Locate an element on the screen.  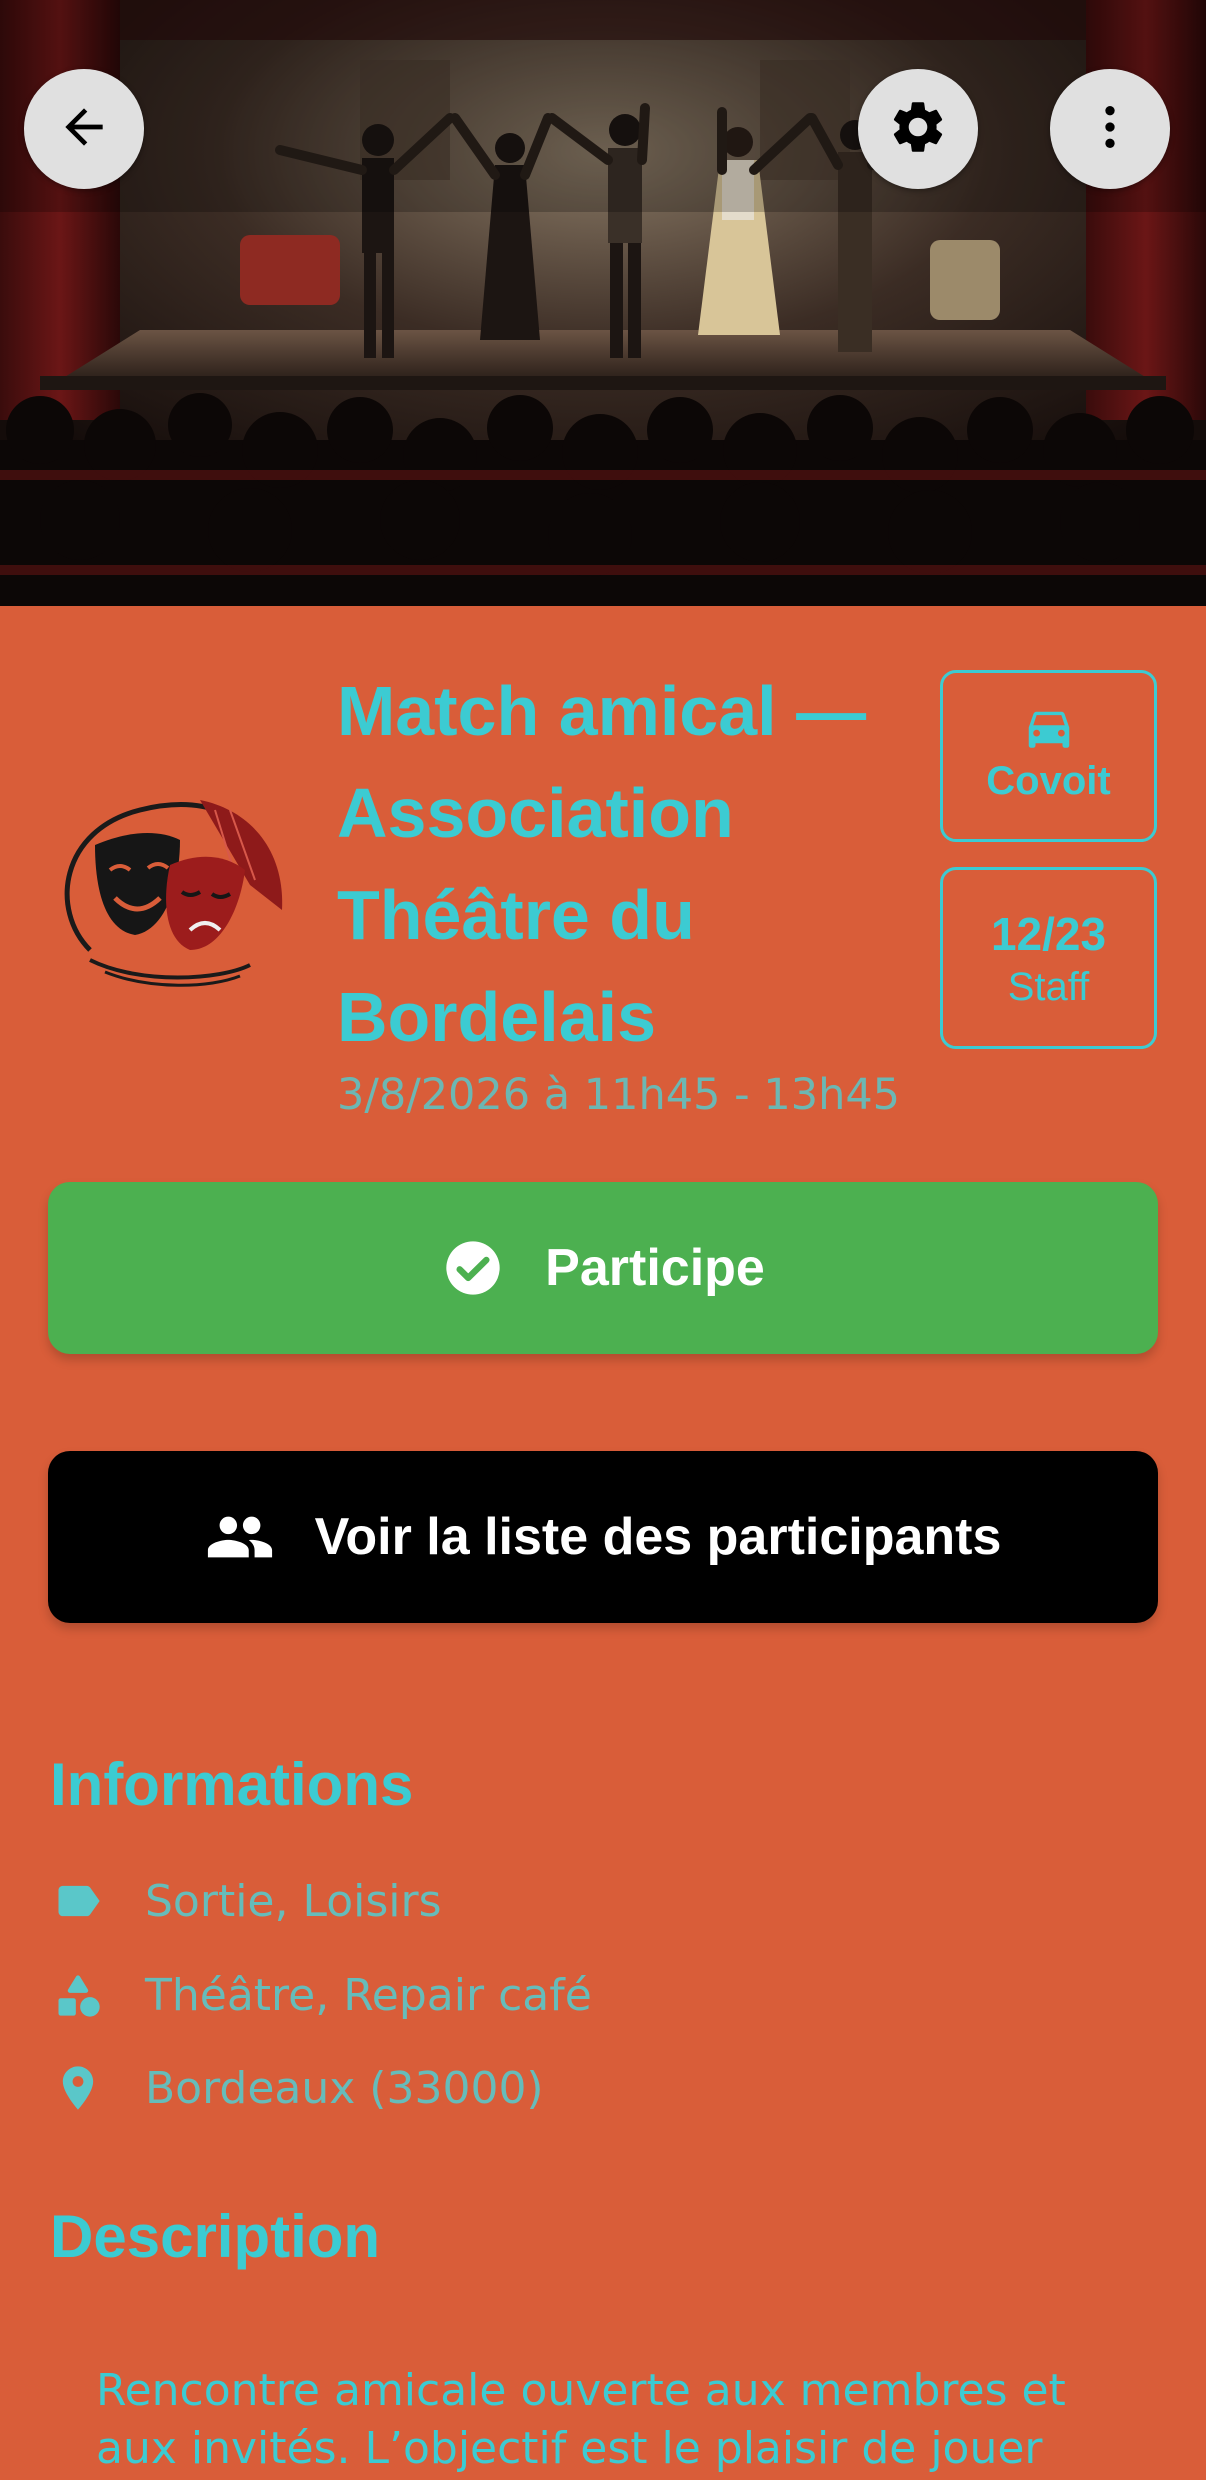
info-location: Bordeaux (33000) is located at coordinates (297, 2088).